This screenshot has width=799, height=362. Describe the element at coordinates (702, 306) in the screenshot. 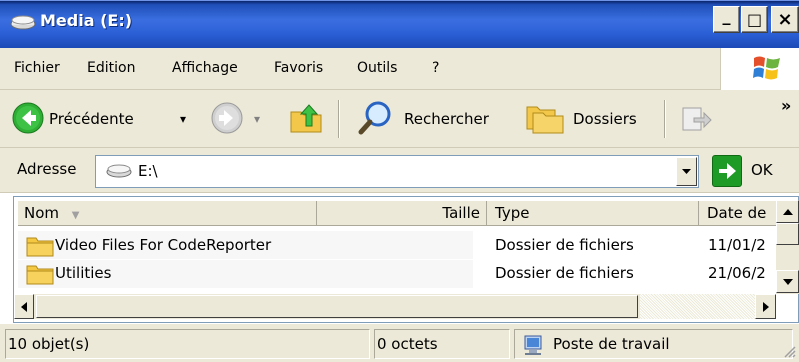

I see `horizontal-scroll-track` at that location.